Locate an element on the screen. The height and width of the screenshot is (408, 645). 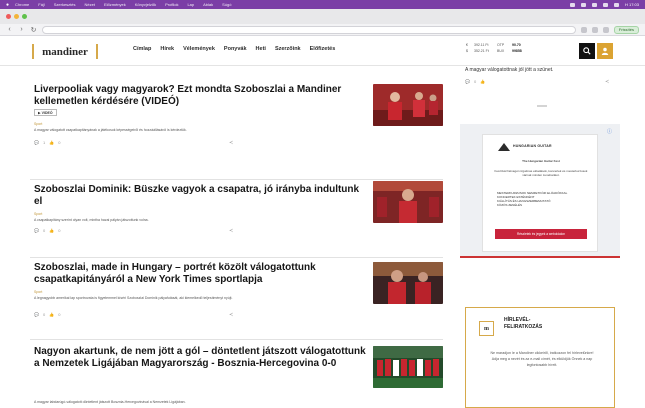
search-button is located at coordinates (587, 51).